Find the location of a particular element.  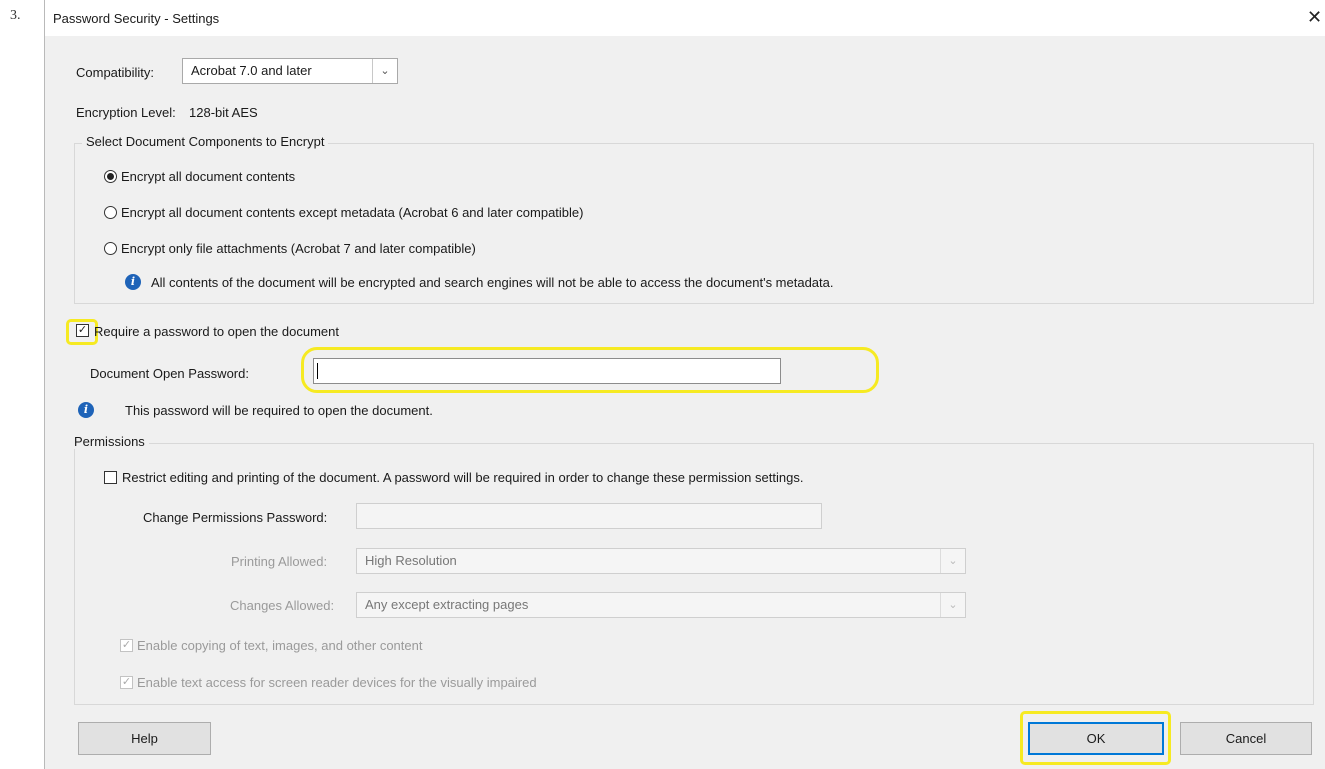

printing-allowed-value: High Resolution is located at coordinates (411, 560).